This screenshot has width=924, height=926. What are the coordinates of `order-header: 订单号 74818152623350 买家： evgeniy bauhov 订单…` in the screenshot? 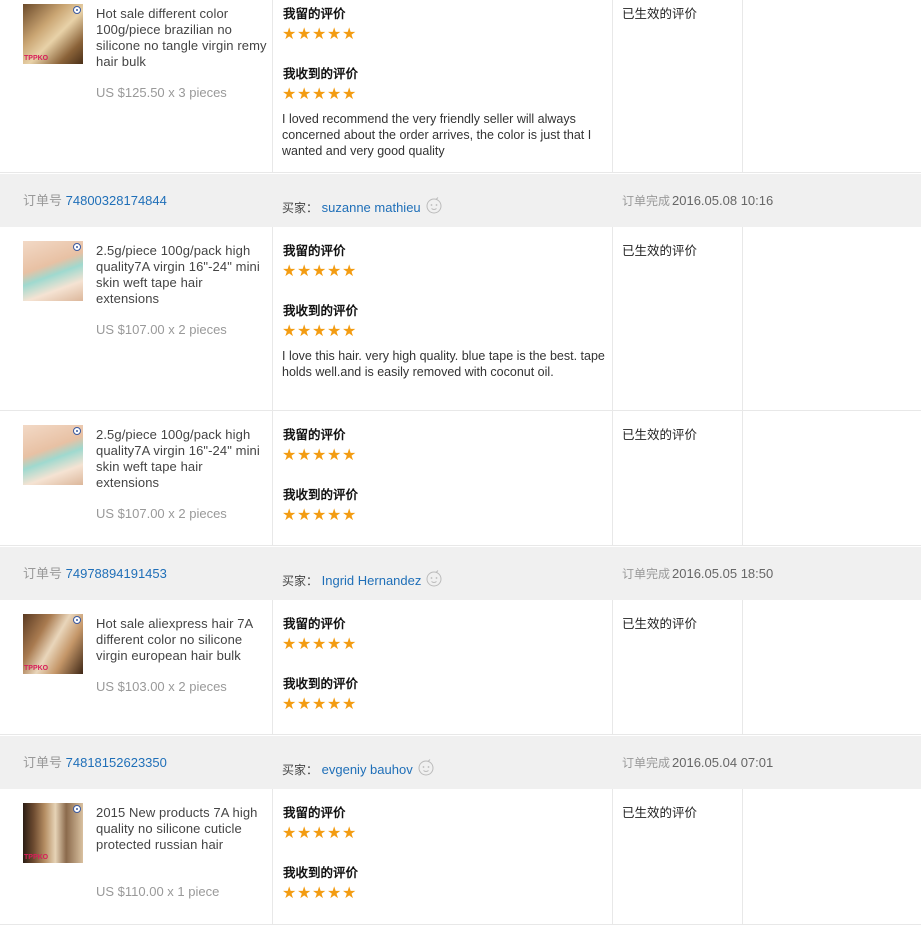 It's located at (460, 762).